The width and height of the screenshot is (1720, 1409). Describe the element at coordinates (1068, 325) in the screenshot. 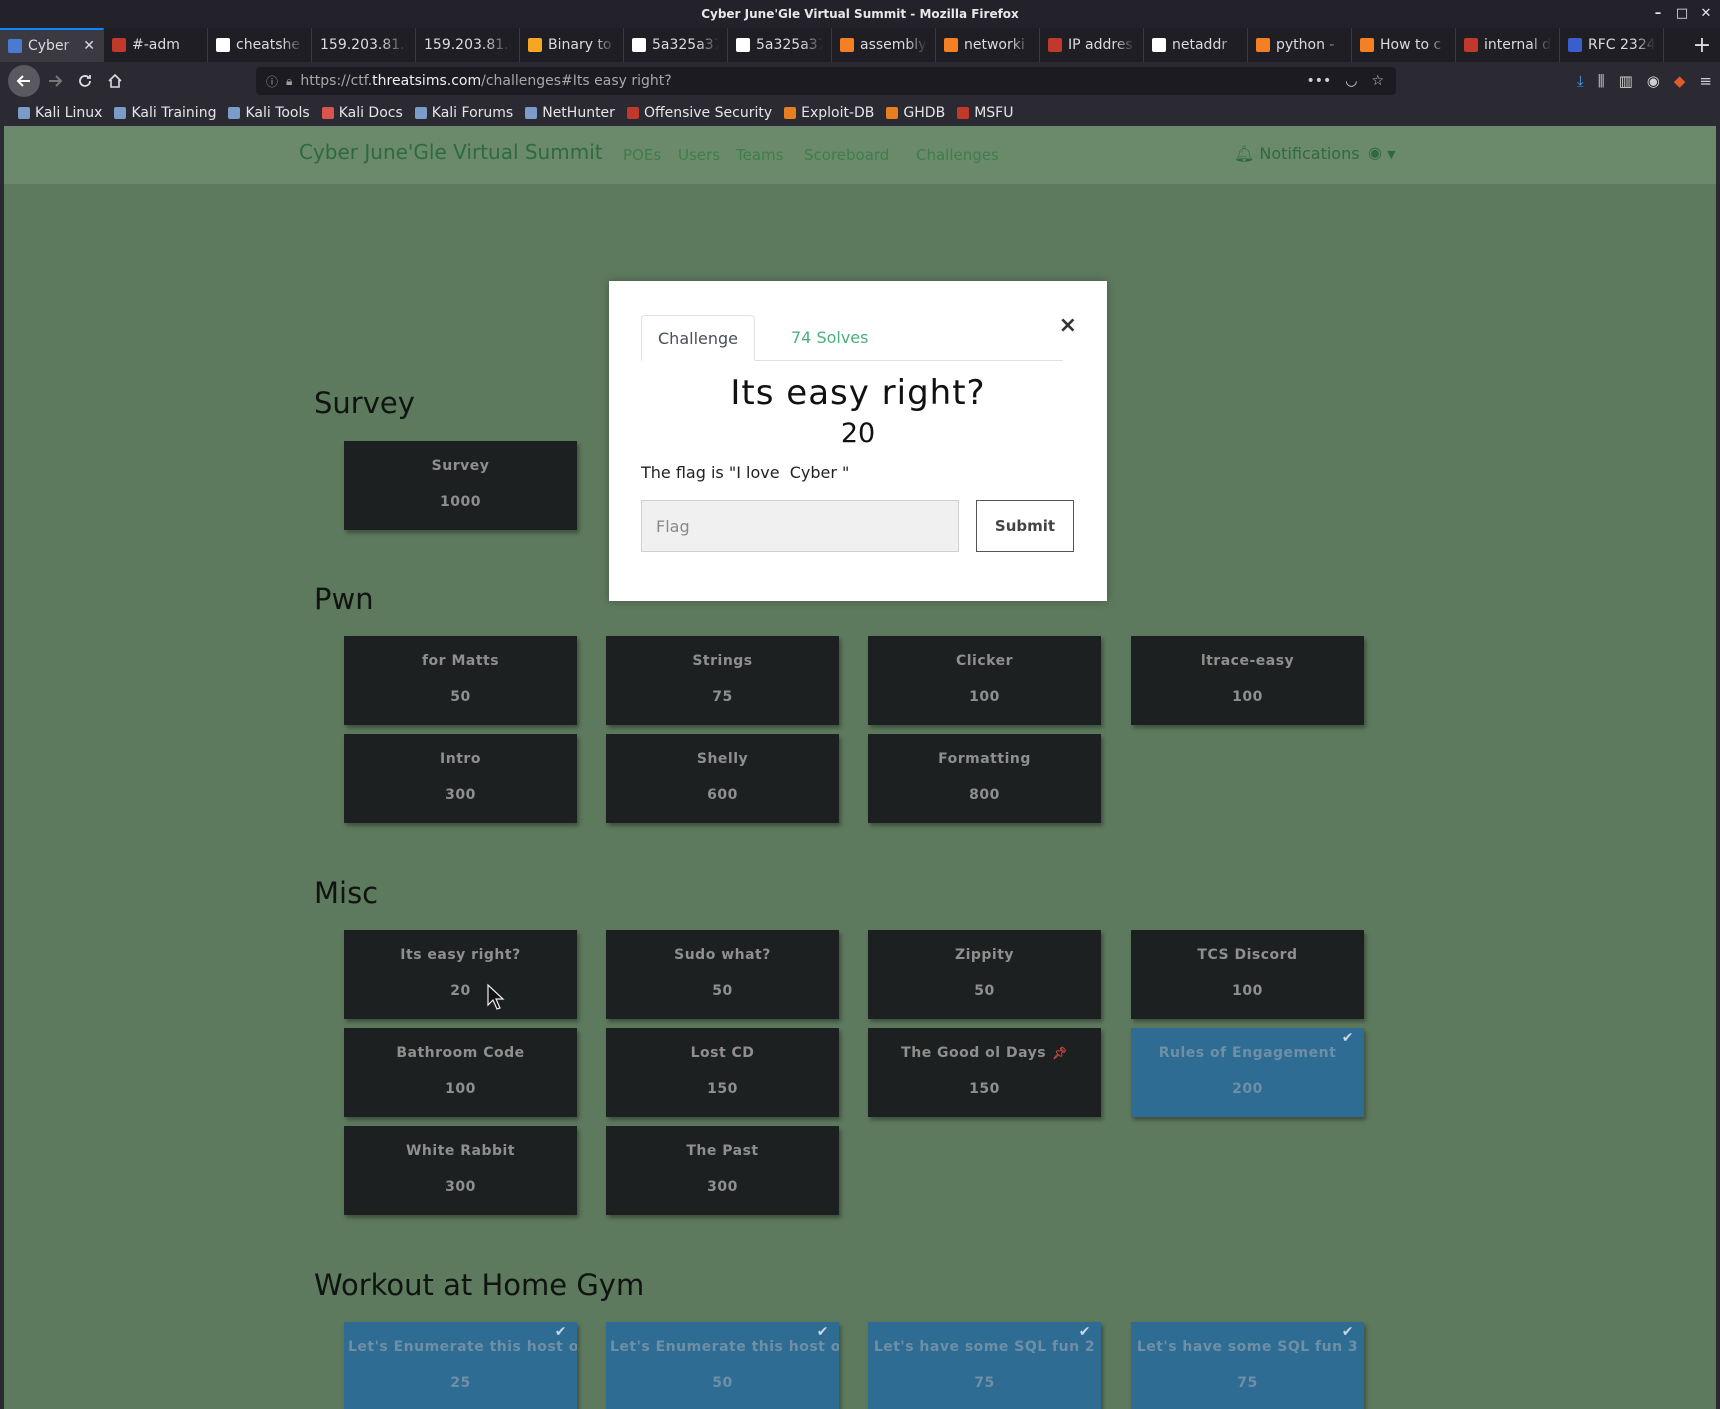

I see `close-icon: ×` at that location.